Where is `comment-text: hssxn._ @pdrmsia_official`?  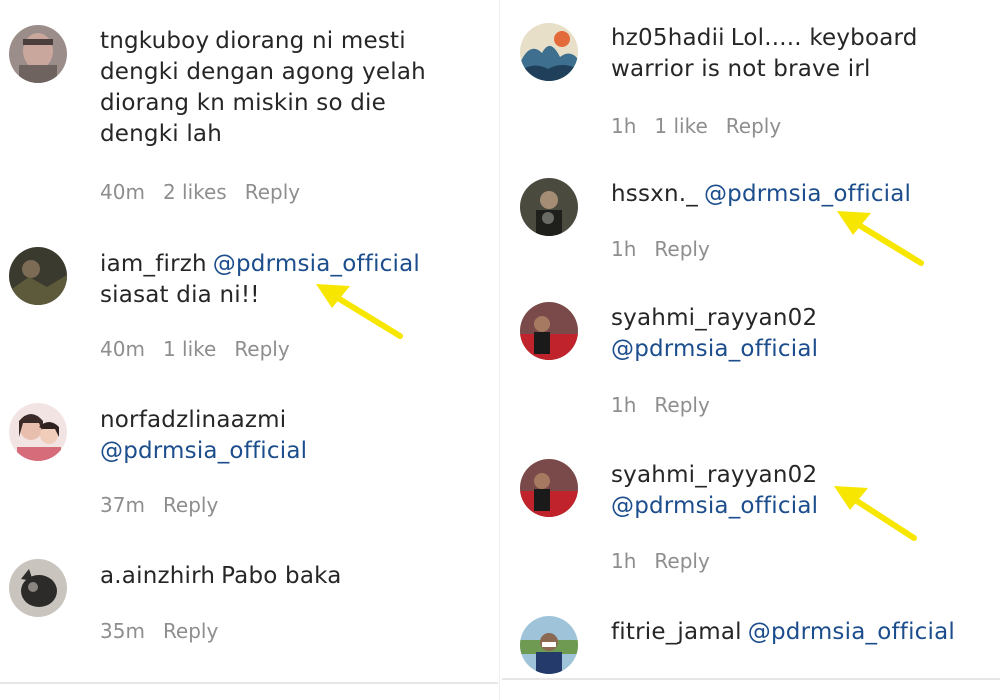 comment-text: hssxn._ @pdrmsia_official is located at coordinates (801, 194).